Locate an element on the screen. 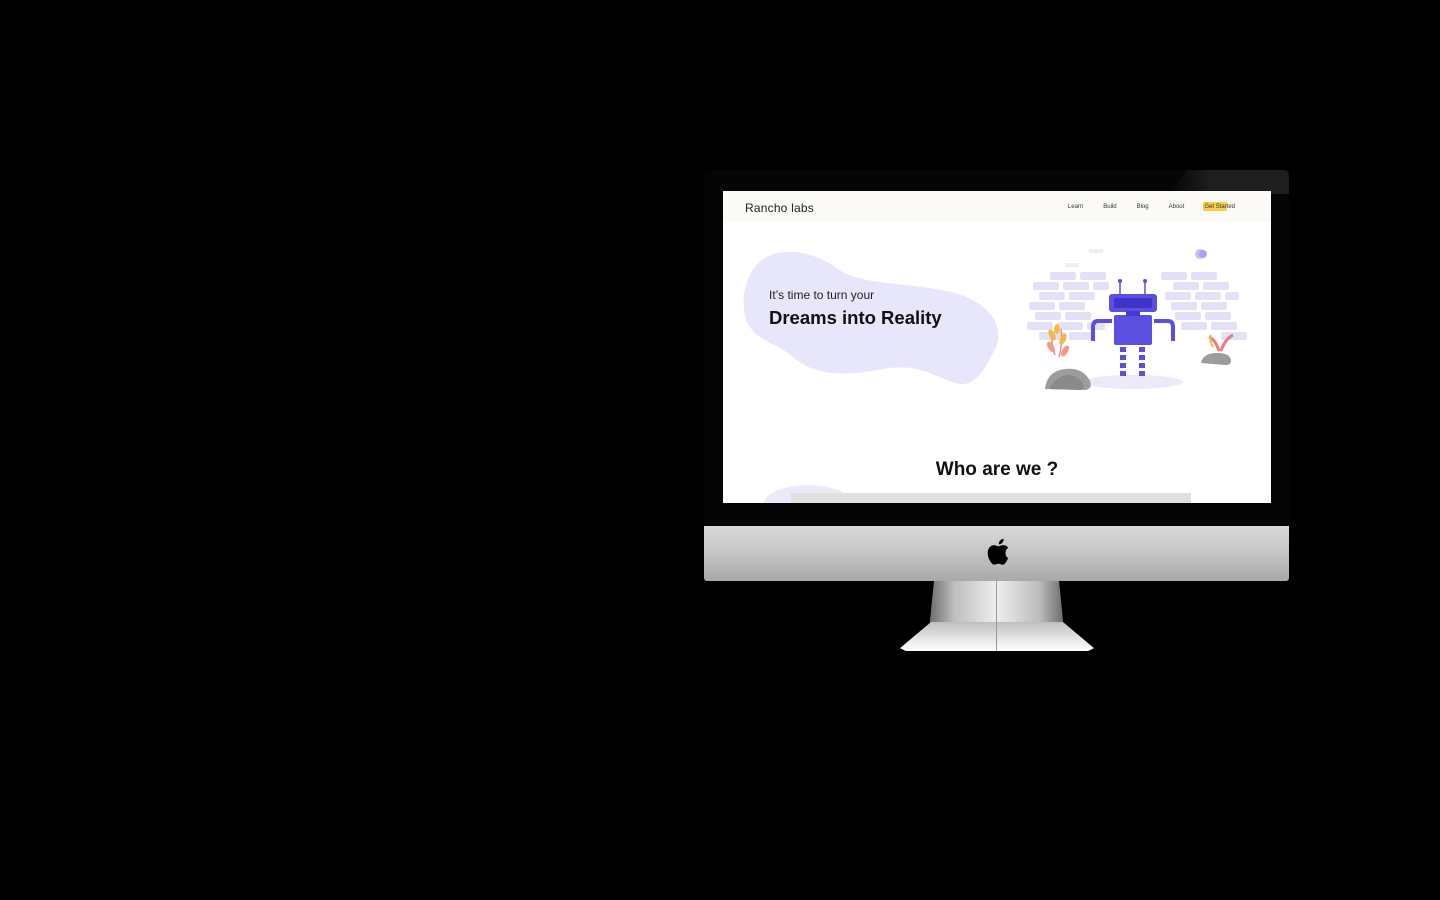 The width and height of the screenshot is (1440, 900). robot-illustration is located at coordinates (1137, 319).